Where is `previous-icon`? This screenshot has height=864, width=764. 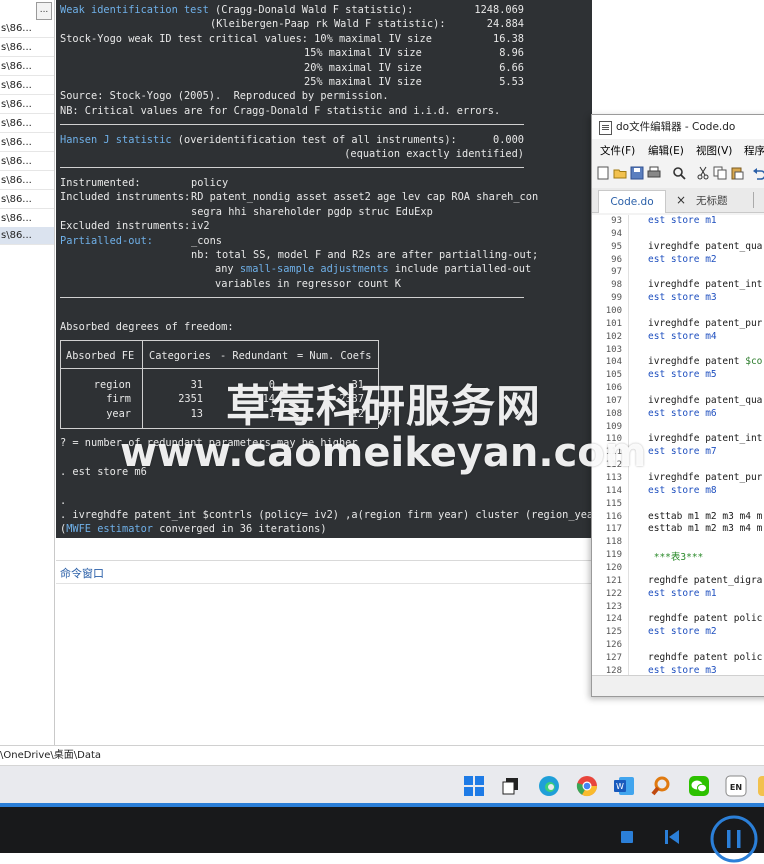 previous-icon is located at coordinates (672, 837).